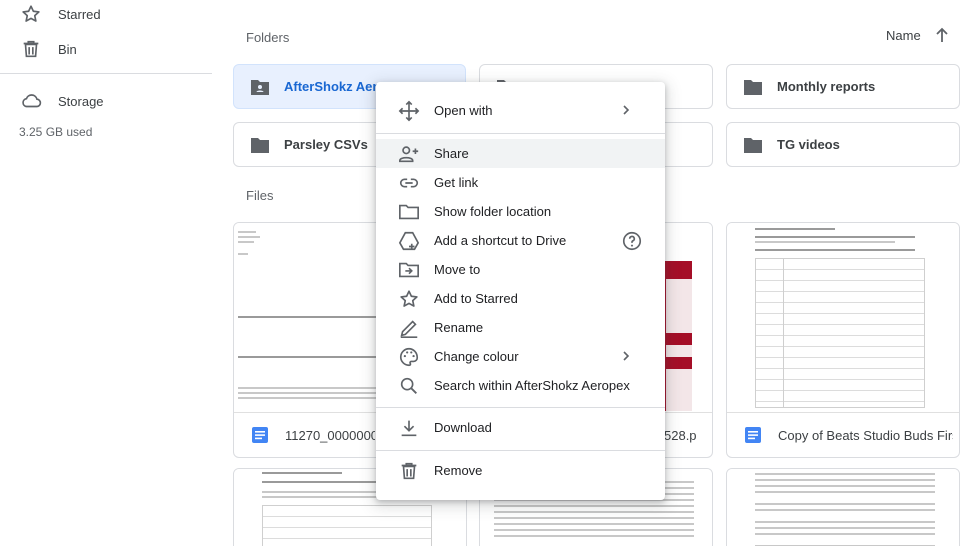  I want to click on menu-item-open-with: Open with, so click(520, 110).